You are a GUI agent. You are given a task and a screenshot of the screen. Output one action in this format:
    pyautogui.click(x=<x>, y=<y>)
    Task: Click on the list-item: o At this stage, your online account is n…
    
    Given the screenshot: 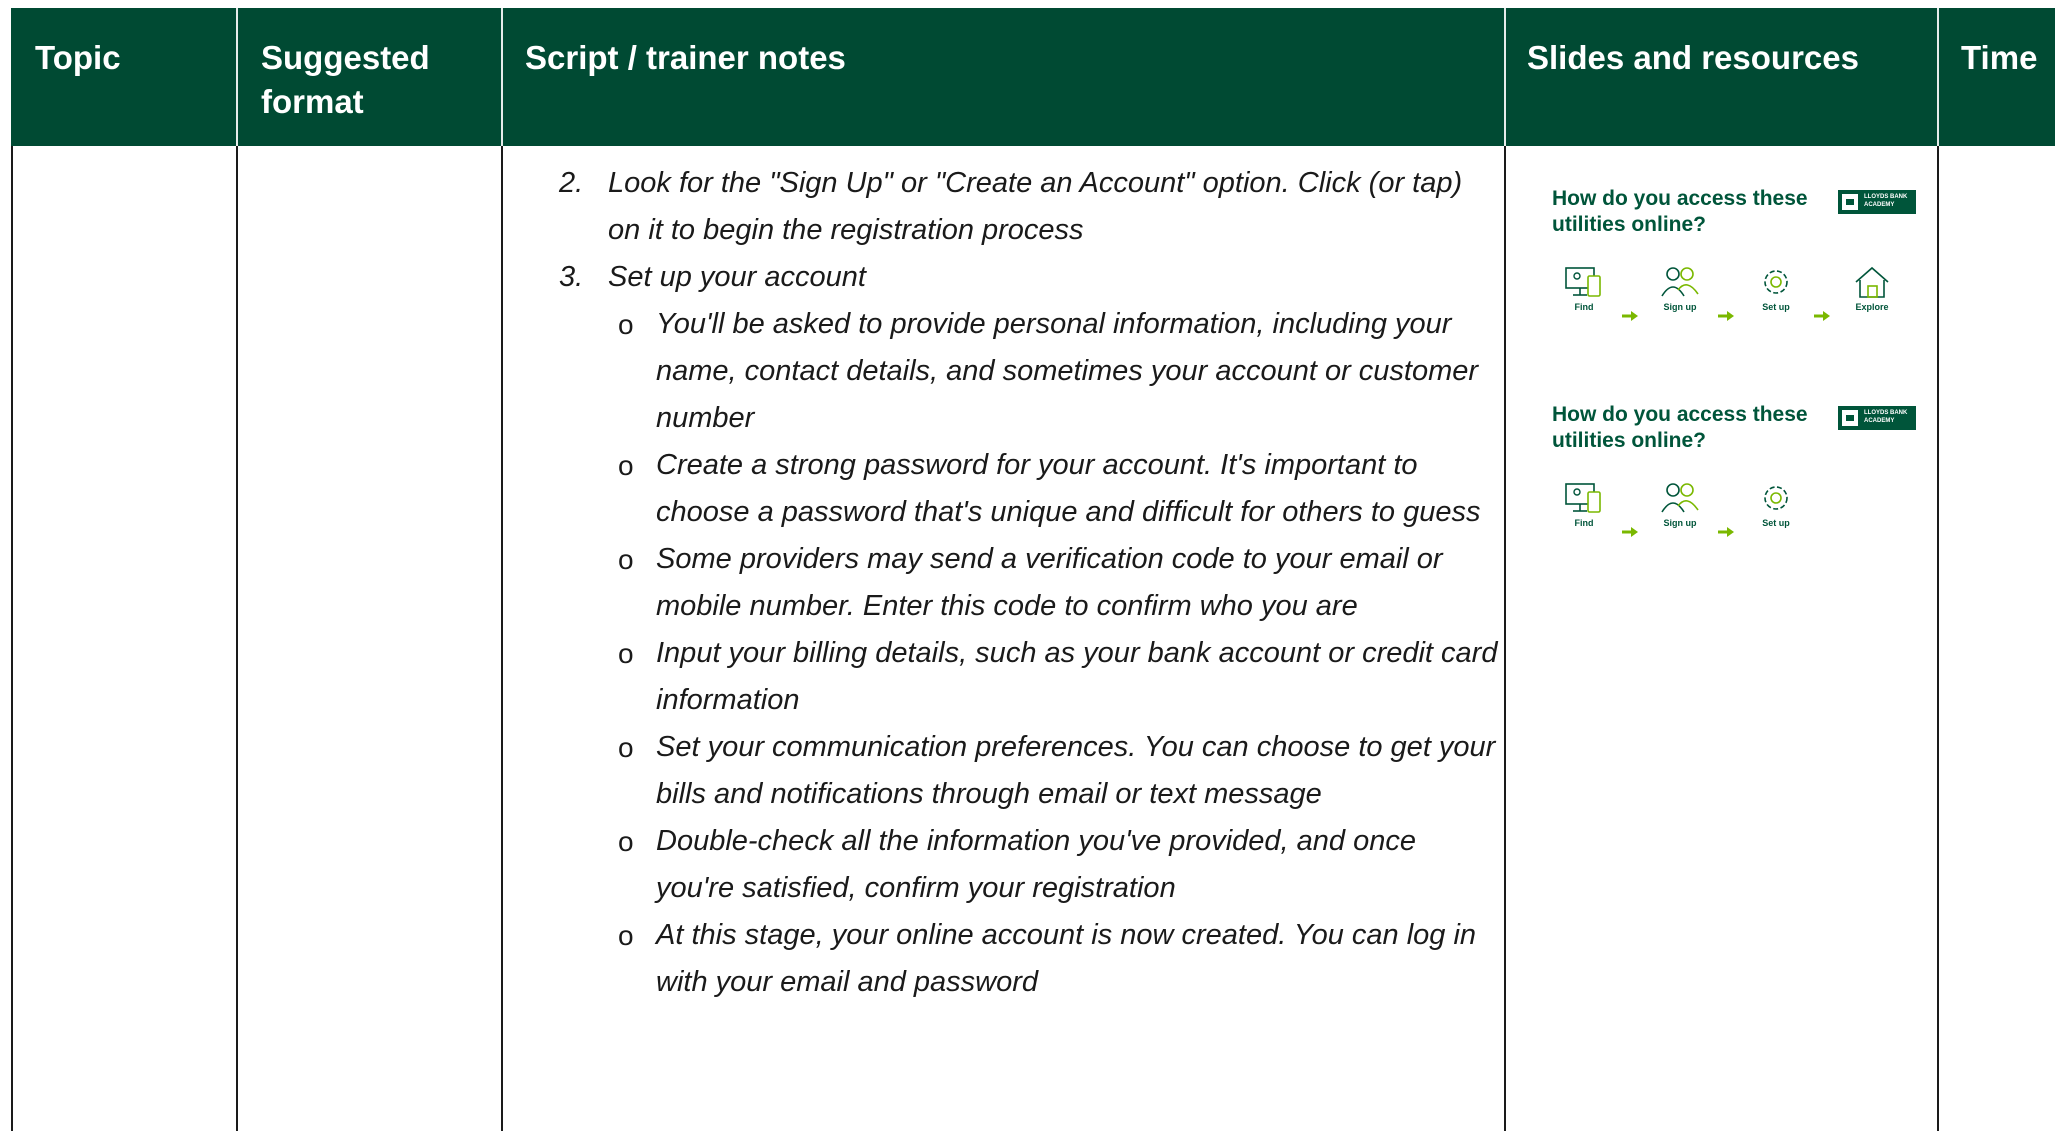 What is the action you would take?
    pyautogui.click(x=1053, y=959)
    